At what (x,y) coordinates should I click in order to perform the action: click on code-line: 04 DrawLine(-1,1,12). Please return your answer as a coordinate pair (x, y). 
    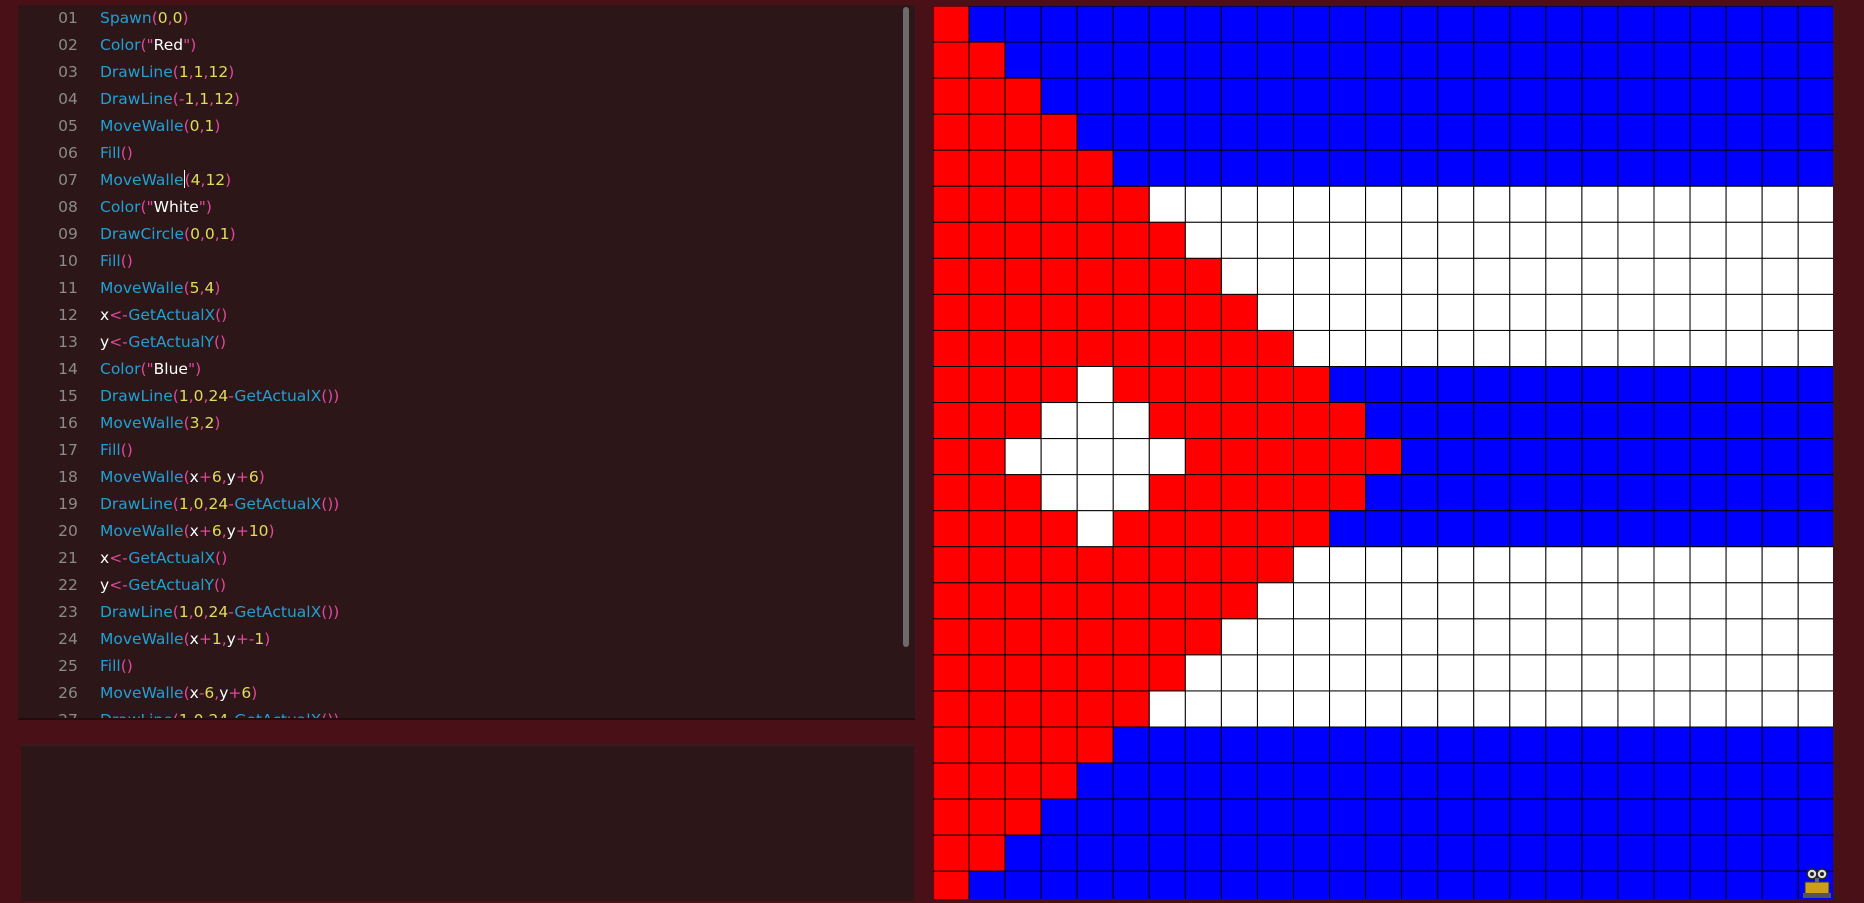
    Looking at the image, I should click on (456, 99).